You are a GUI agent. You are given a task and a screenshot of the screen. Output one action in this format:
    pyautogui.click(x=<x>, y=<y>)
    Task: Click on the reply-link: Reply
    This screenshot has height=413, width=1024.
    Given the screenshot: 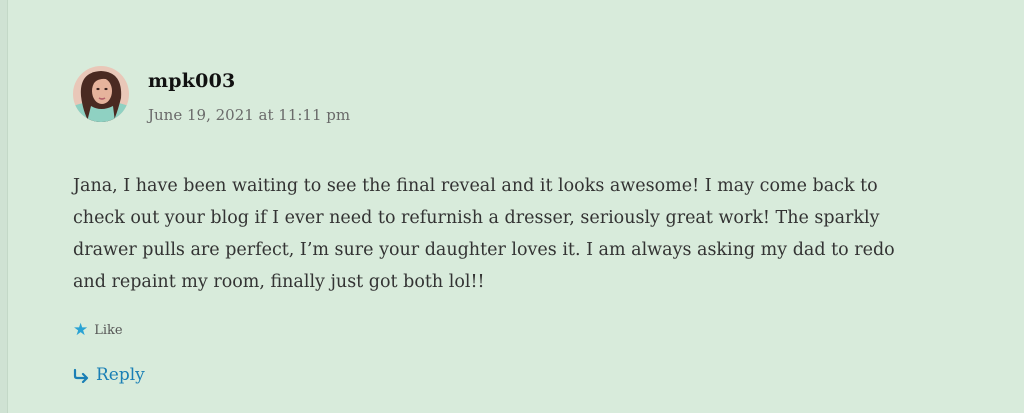 What is the action you would take?
    pyautogui.click(x=109, y=375)
    